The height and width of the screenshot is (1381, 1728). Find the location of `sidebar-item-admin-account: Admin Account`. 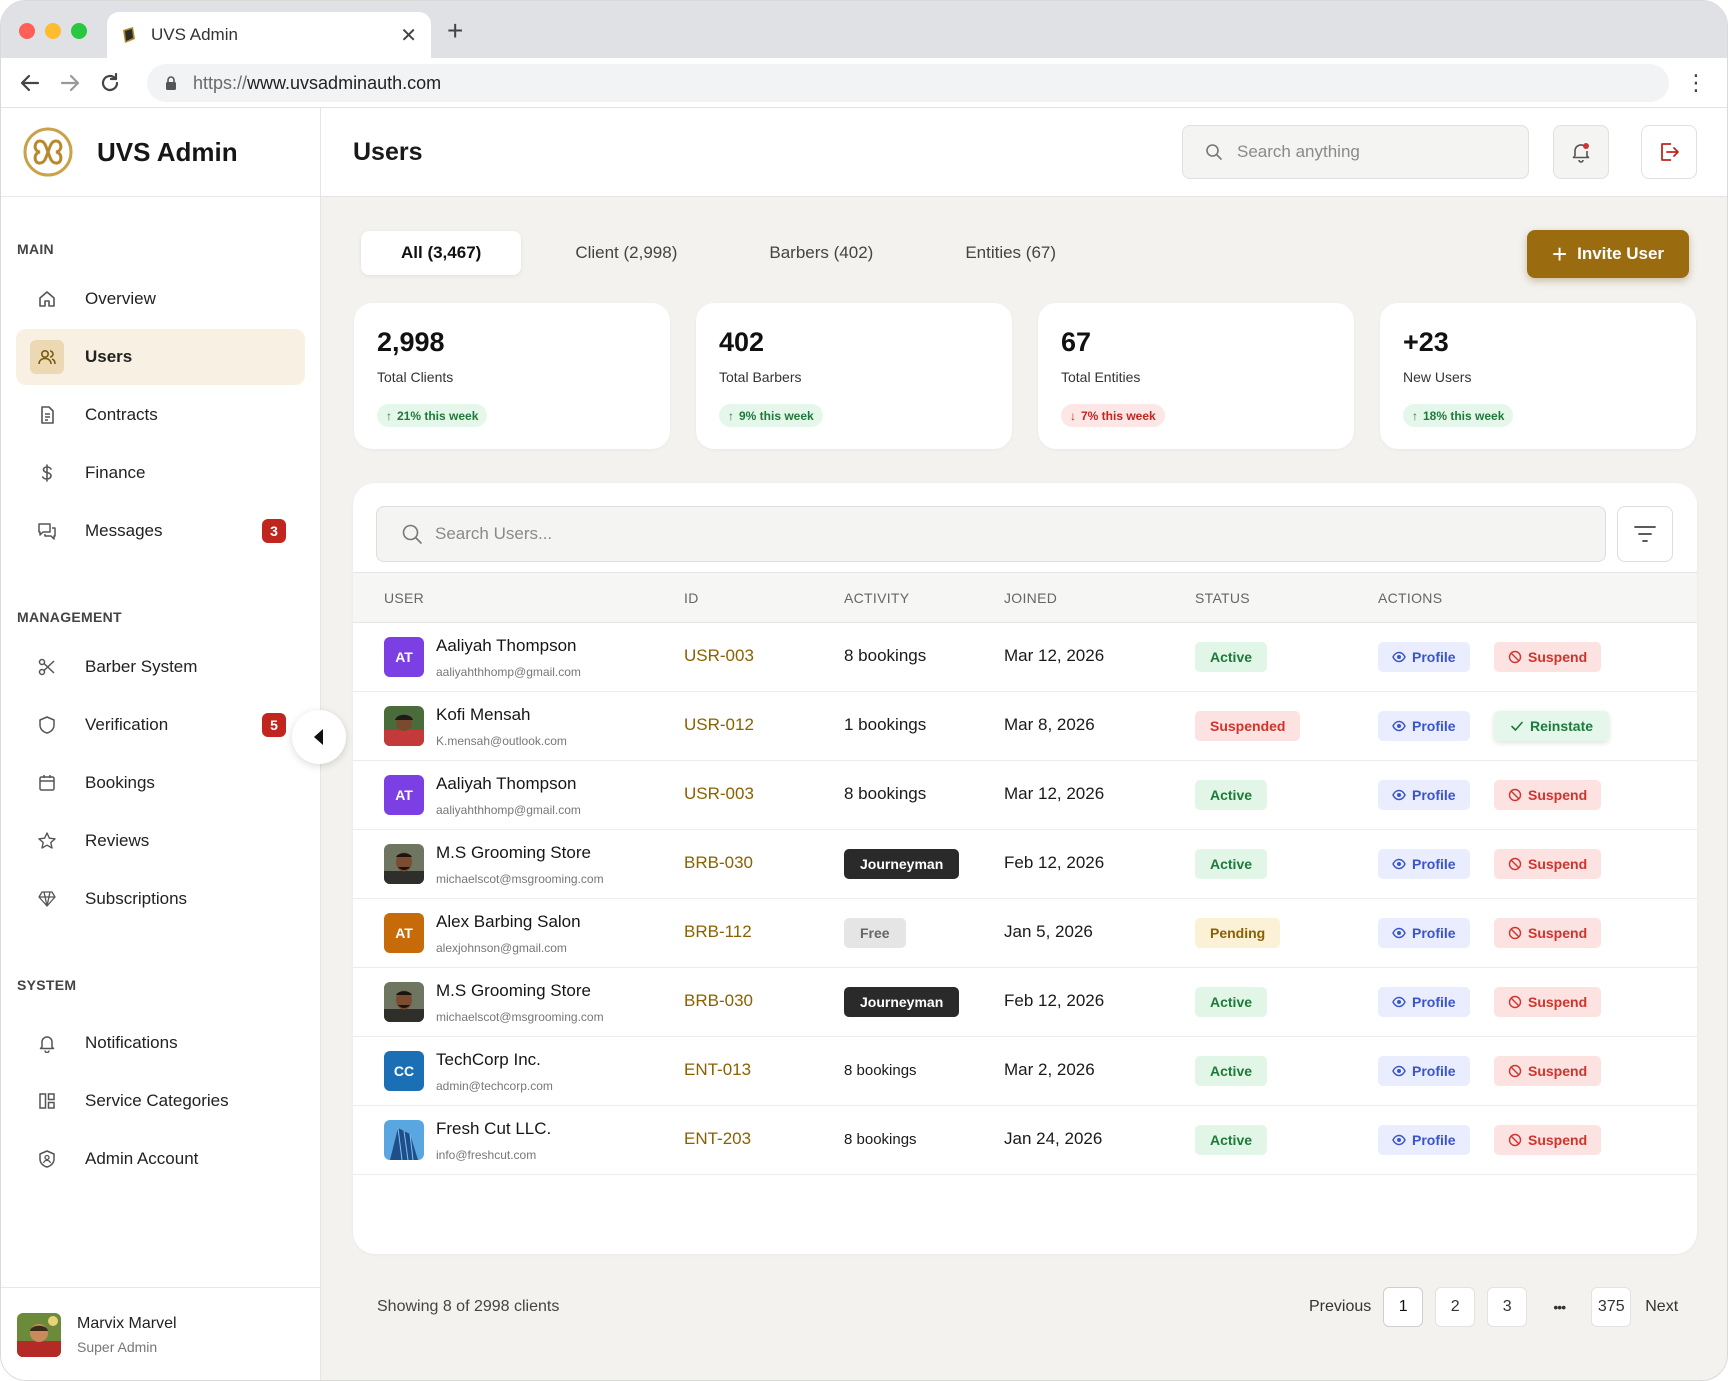

sidebar-item-admin-account: Admin Account is located at coordinates (160, 1159).